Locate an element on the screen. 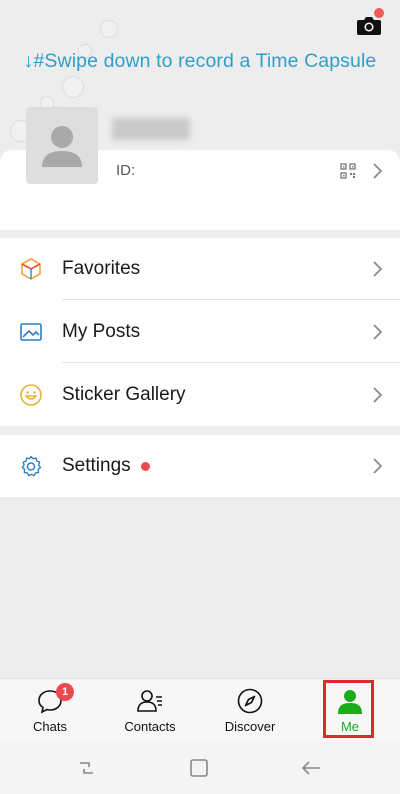 This screenshot has height=794, width=400. tab-label: Chats is located at coordinates (50, 726).